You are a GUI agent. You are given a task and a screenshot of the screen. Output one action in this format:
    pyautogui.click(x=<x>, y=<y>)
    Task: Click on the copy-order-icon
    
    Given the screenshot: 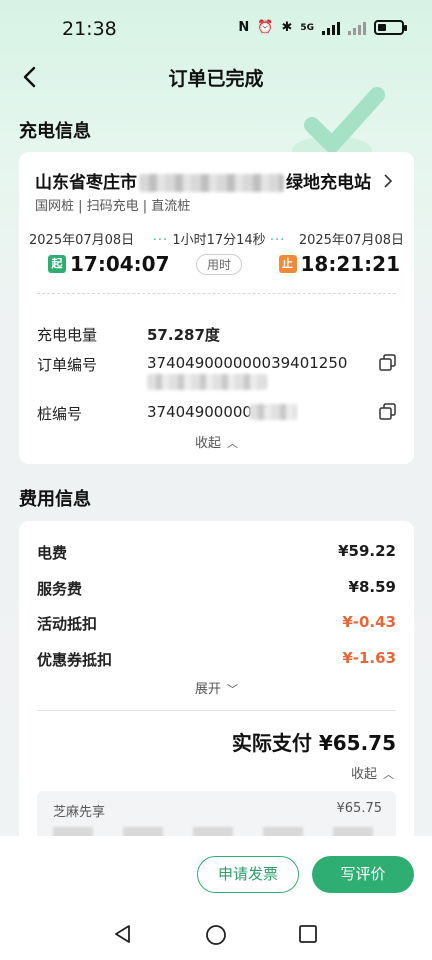 What is the action you would take?
    pyautogui.click(x=387, y=362)
    